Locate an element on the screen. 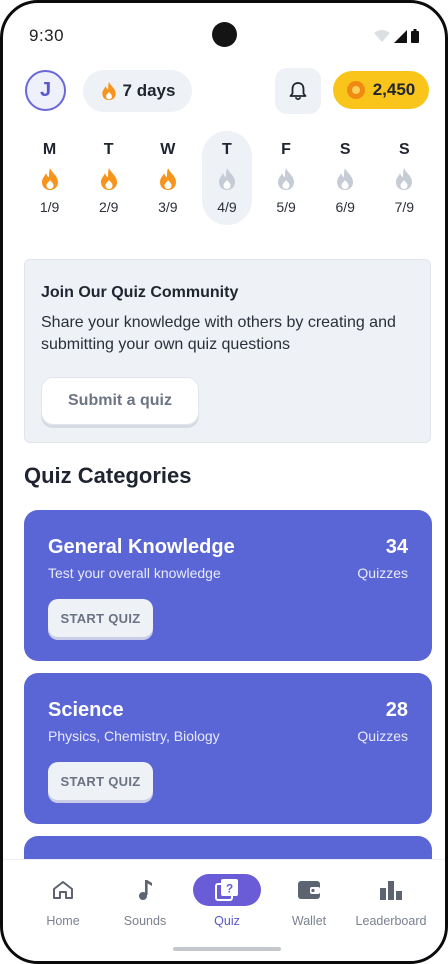 The height and width of the screenshot is (964, 448). wifi-icon is located at coordinates (382, 35).